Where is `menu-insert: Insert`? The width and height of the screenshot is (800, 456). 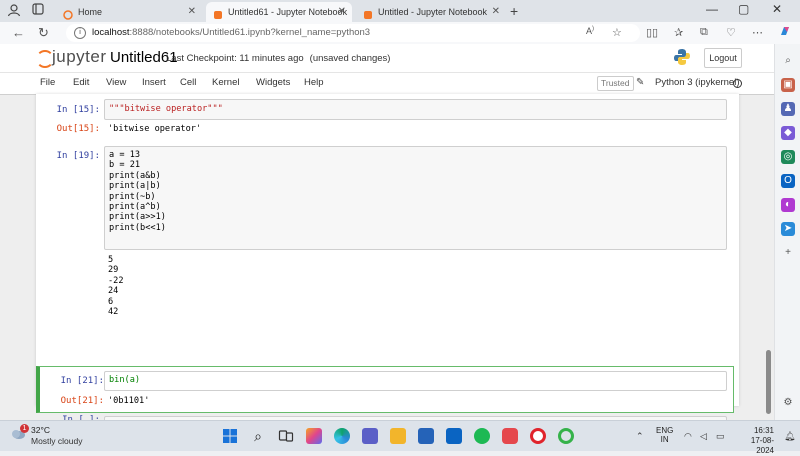
menu-insert: Insert is located at coordinates (154, 82).